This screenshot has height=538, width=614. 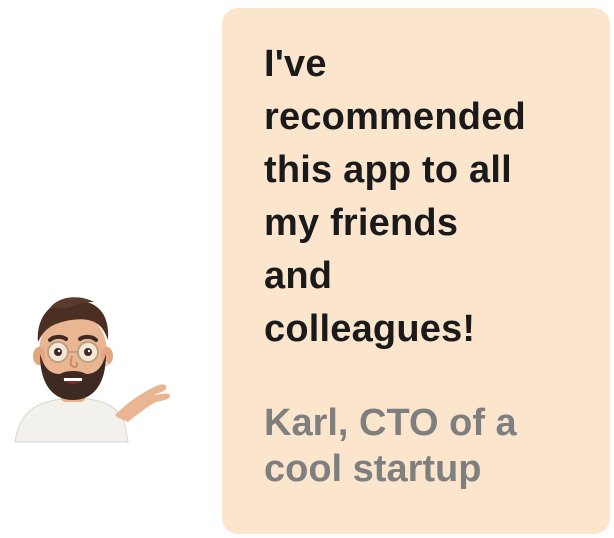 I want to click on memoji-avatar-icon, so click(x=95, y=370).